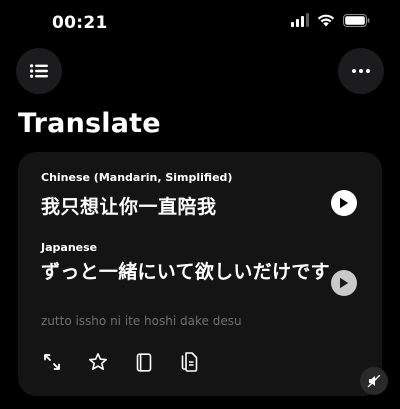  I want to click on menu-button, so click(39, 71).